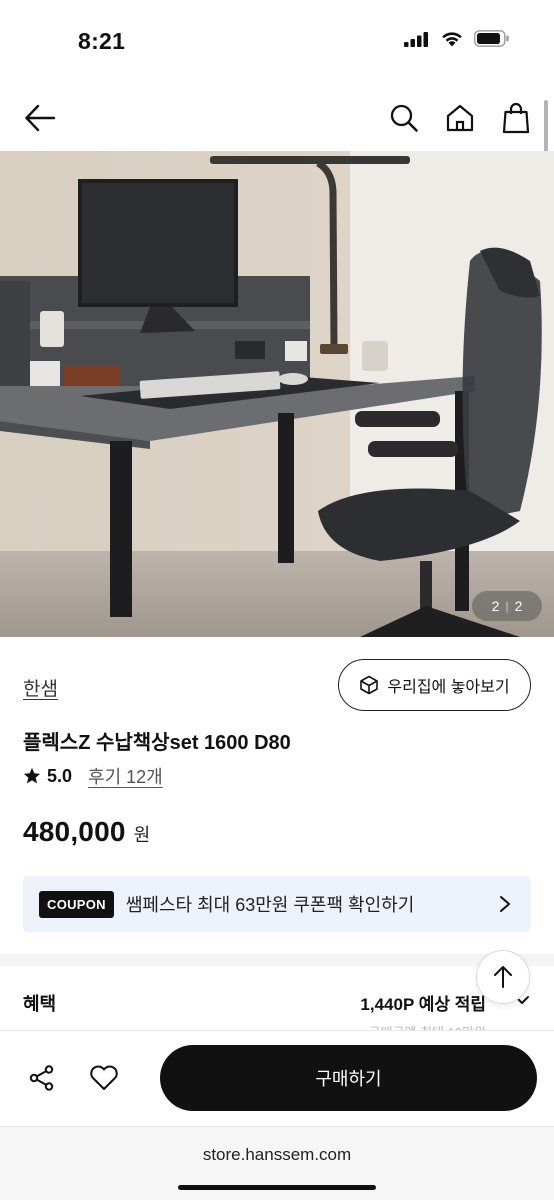  I want to click on bottom-action-bar: 구매하기, so click(277, 1078).